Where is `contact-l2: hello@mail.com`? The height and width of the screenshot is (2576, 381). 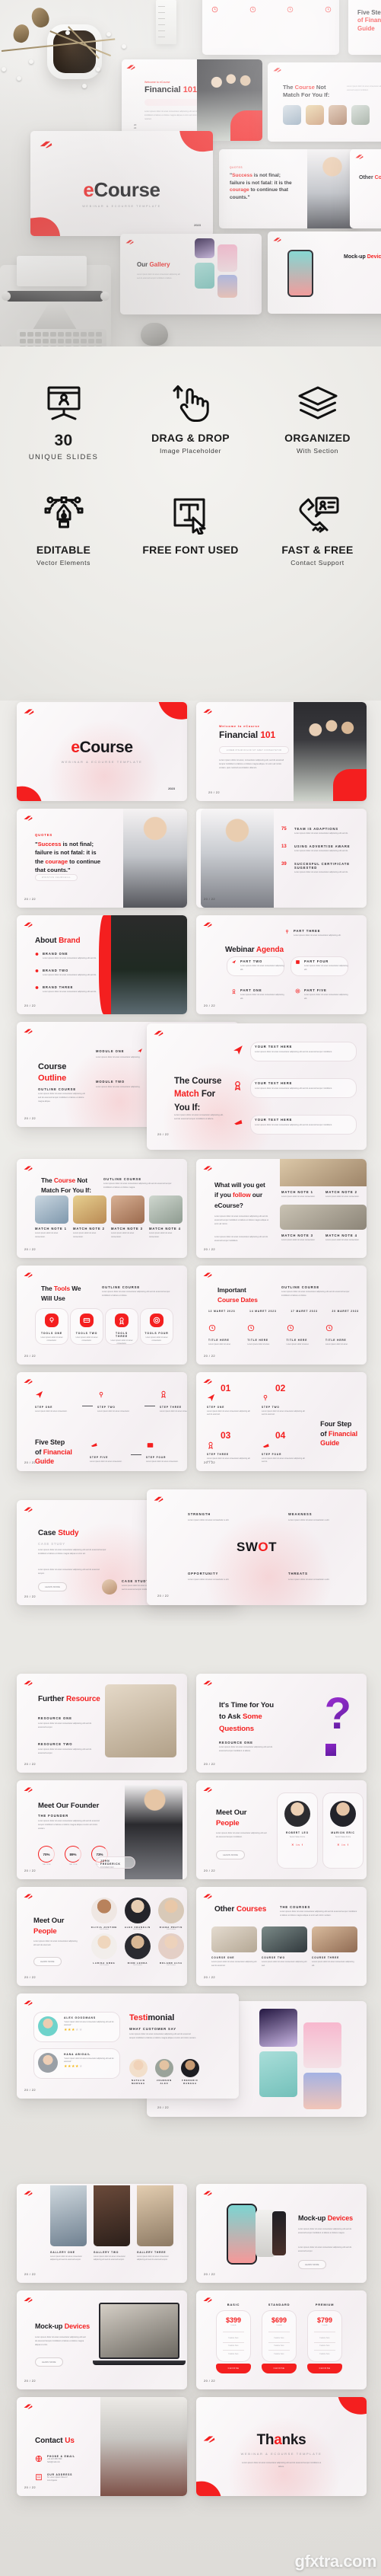
contact-l2: hello@mail.com is located at coordinates (54, 2462).